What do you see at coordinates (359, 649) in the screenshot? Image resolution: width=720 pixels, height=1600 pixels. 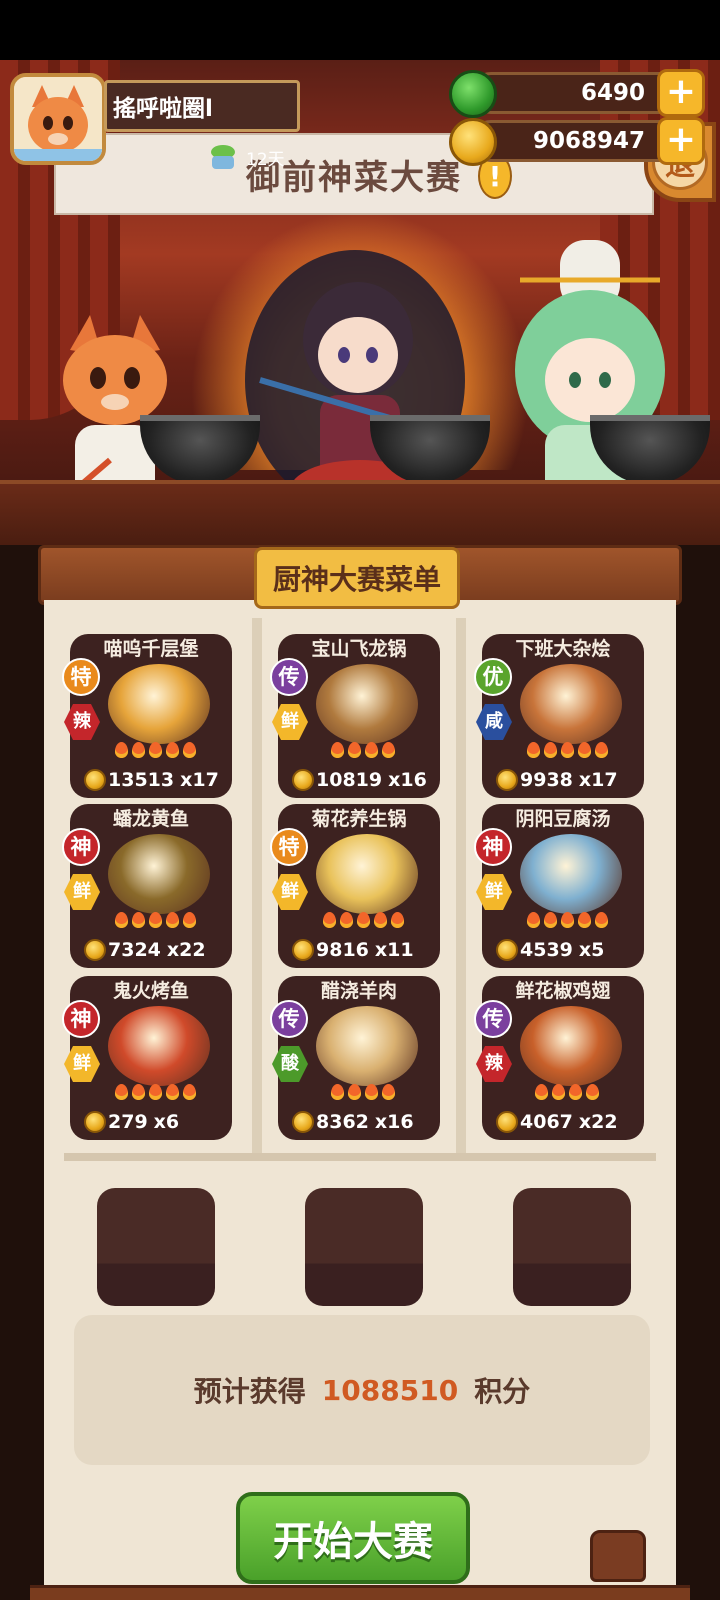 I see `dish-name: 宝山飞龙锅` at bounding box center [359, 649].